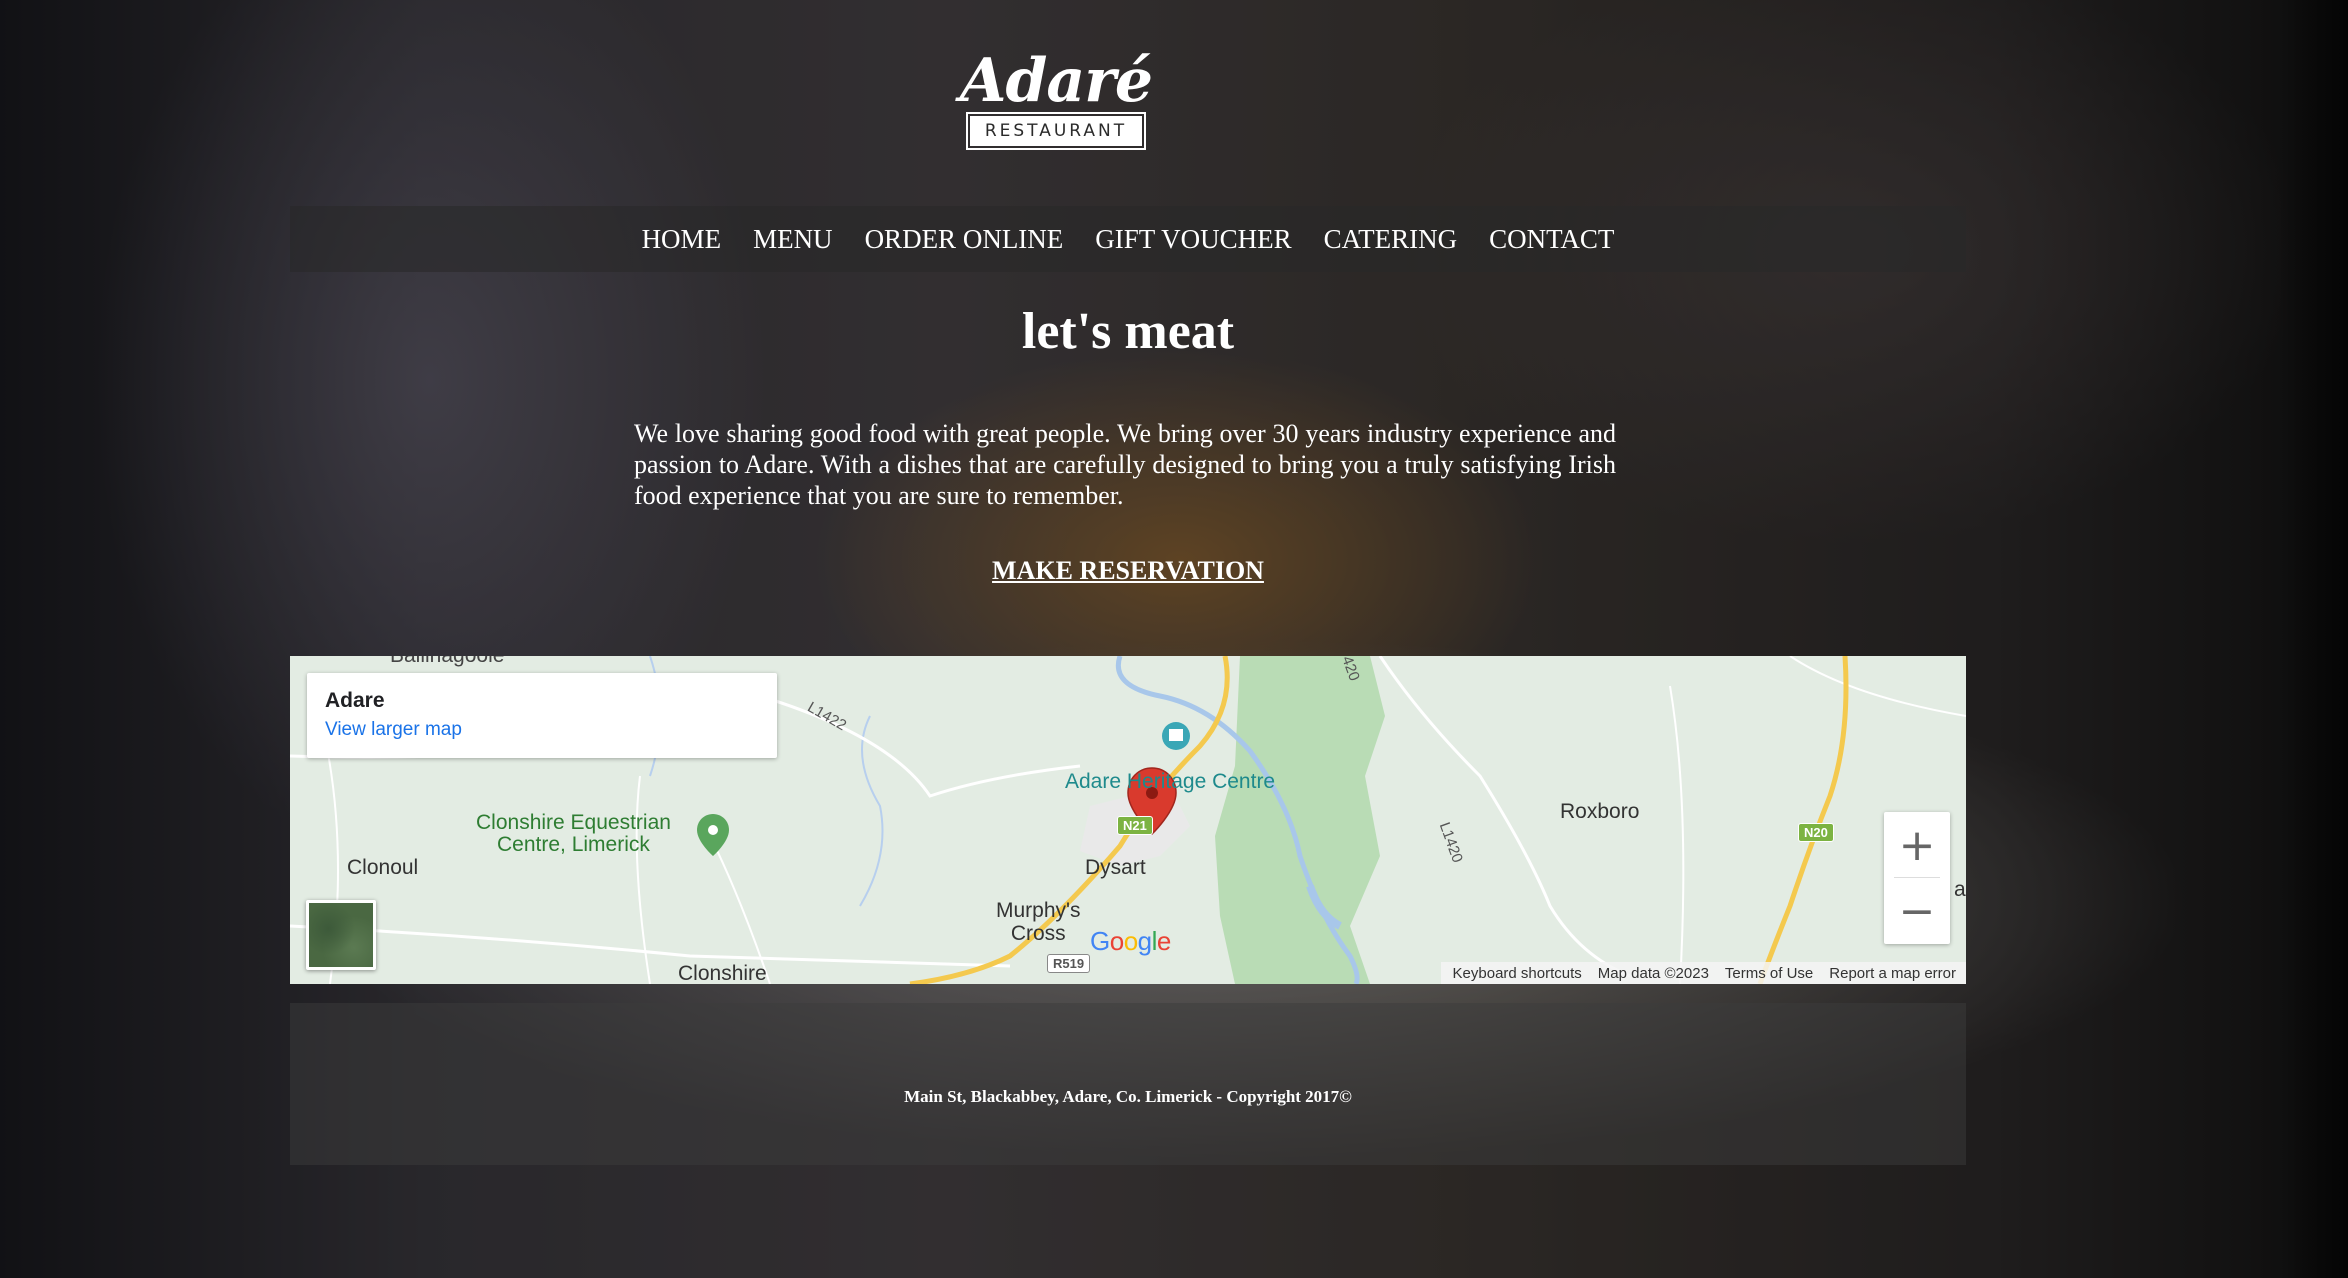 Image resolution: width=2348 pixels, height=1278 pixels. Describe the element at coordinates (722, 973) in the screenshot. I see `map-label-clonshire: Clonshire` at that location.